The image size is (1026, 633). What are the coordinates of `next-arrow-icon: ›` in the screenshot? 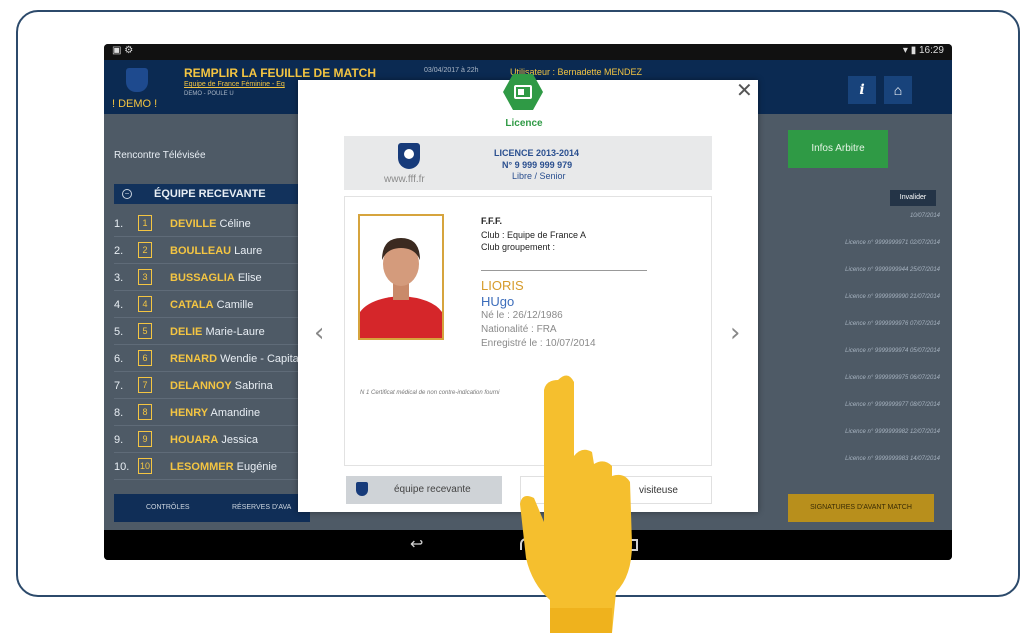 It's located at (735, 333).